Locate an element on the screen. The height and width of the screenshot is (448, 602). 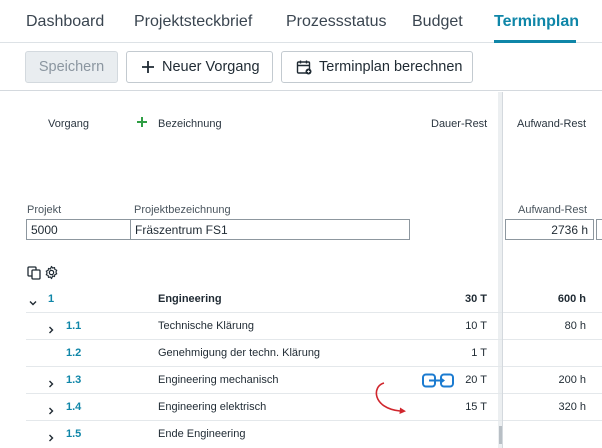
row-name: Engineering elektrisch is located at coordinates (212, 407).